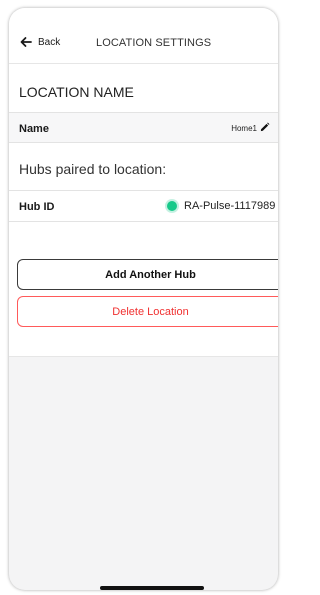 The height and width of the screenshot is (595, 320). Describe the element at coordinates (147, 311) in the screenshot. I see `delete-location-button: Delete Location` at that location.